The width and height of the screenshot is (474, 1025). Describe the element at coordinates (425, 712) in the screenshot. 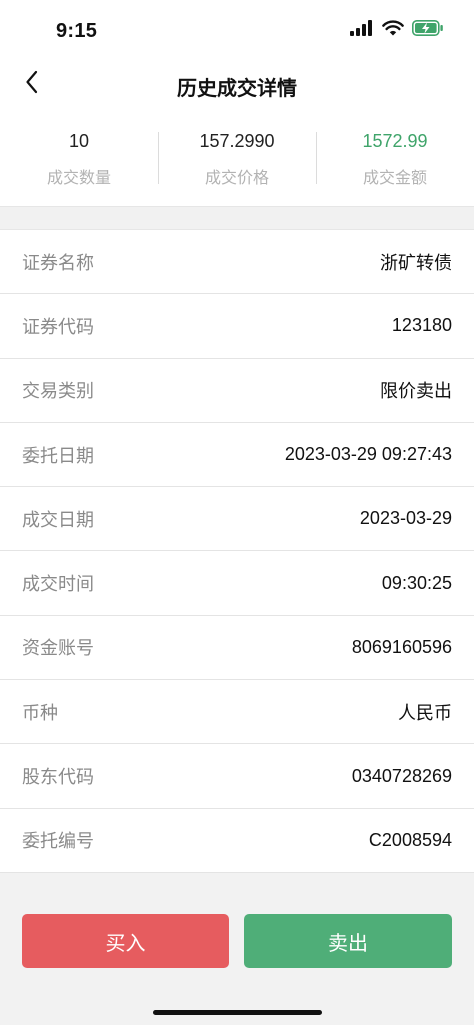

I see `detail-value: 人民币` at that location.